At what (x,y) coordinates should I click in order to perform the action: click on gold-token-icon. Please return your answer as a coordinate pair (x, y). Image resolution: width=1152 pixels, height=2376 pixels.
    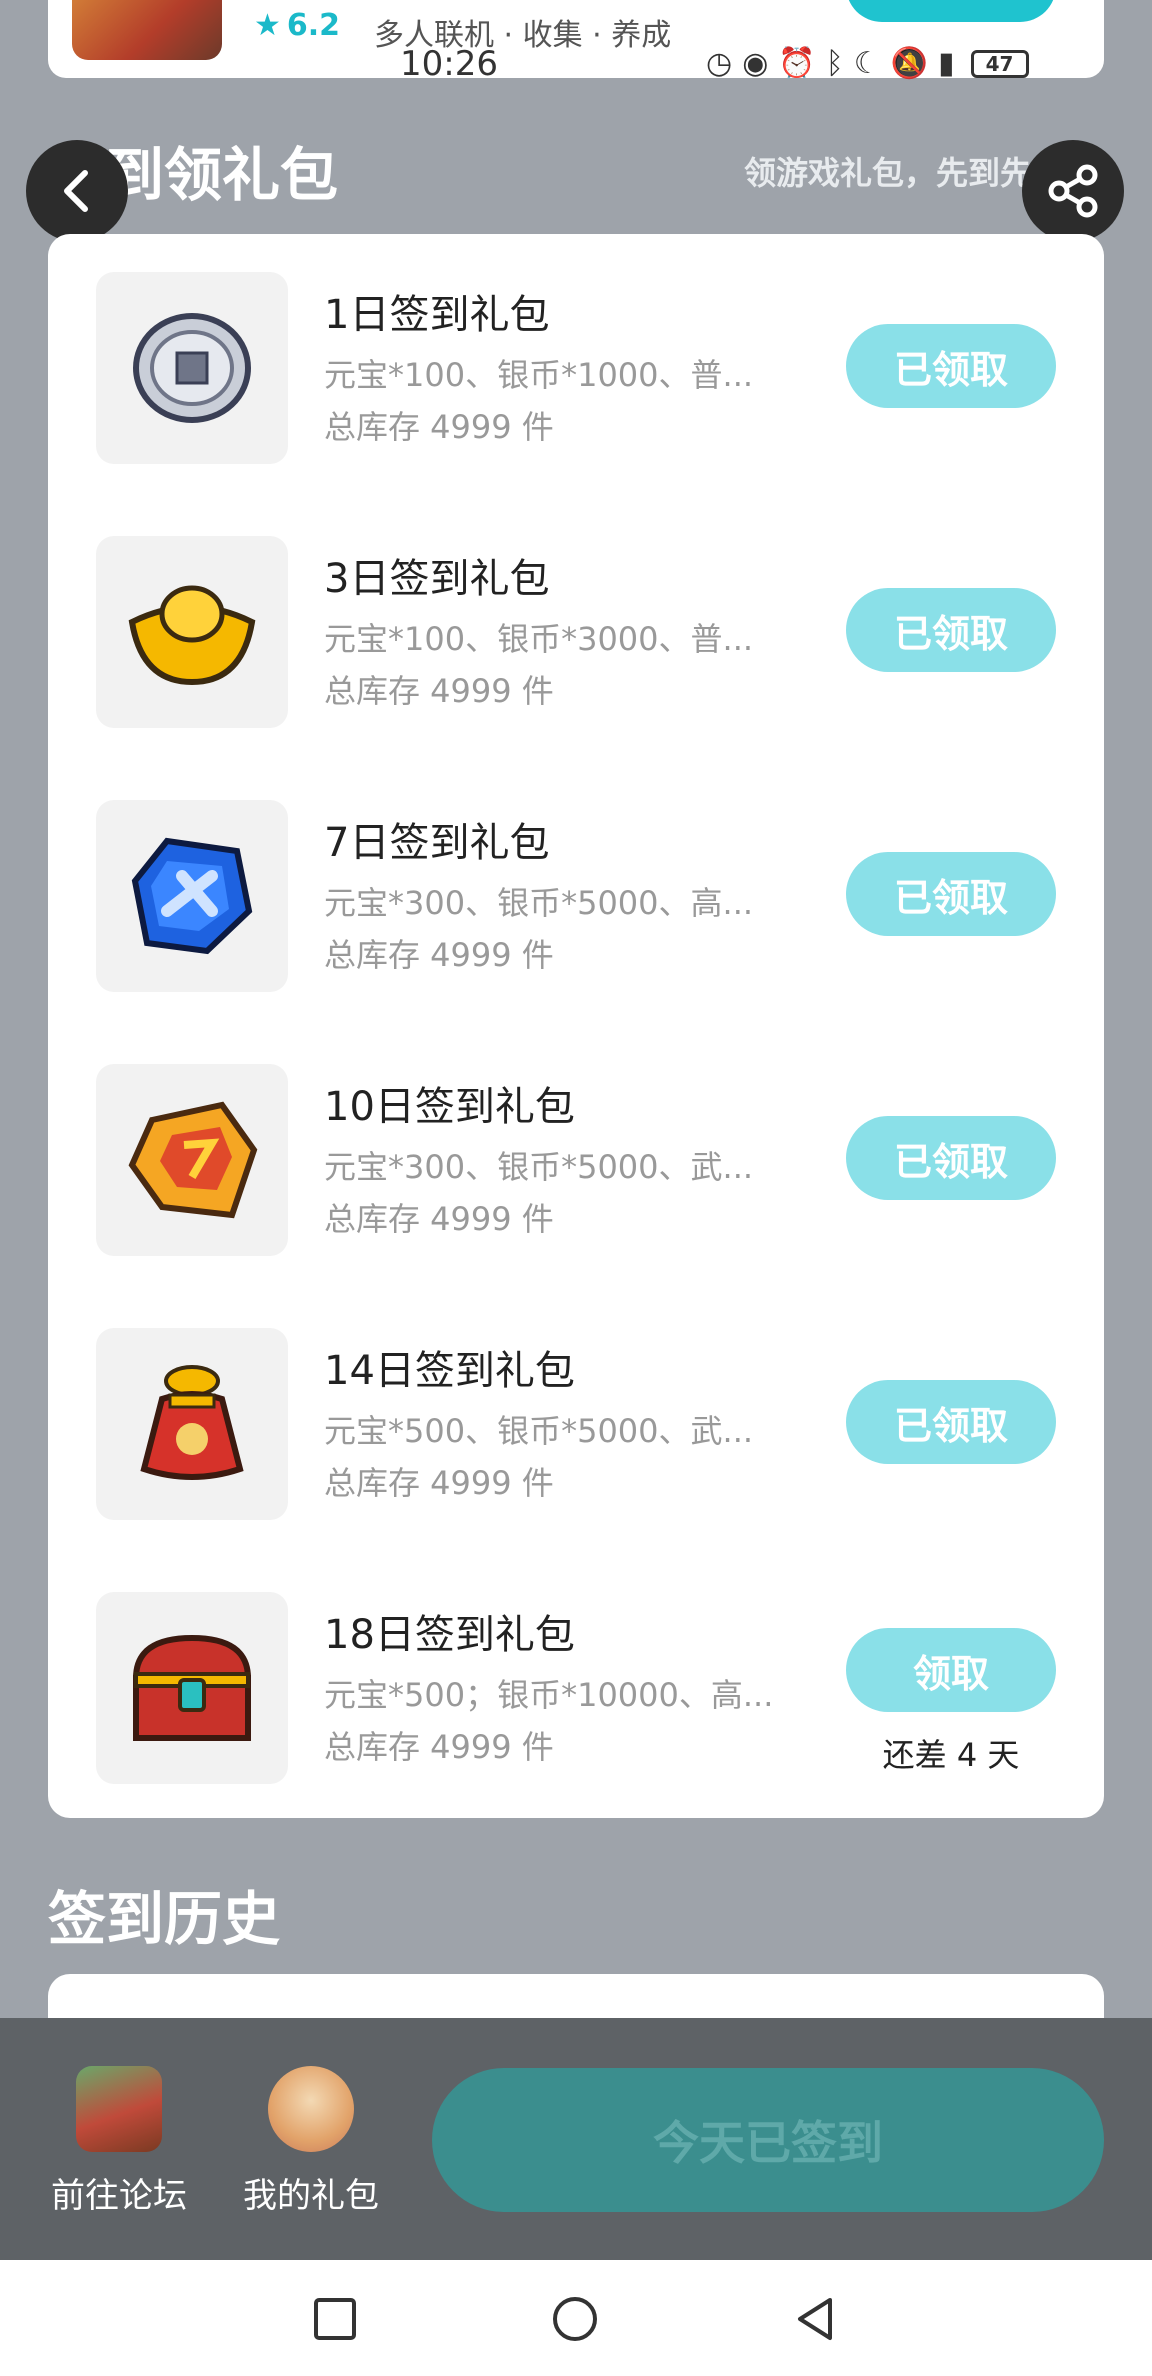
    Looking at the image, I should click on (192, 1160).